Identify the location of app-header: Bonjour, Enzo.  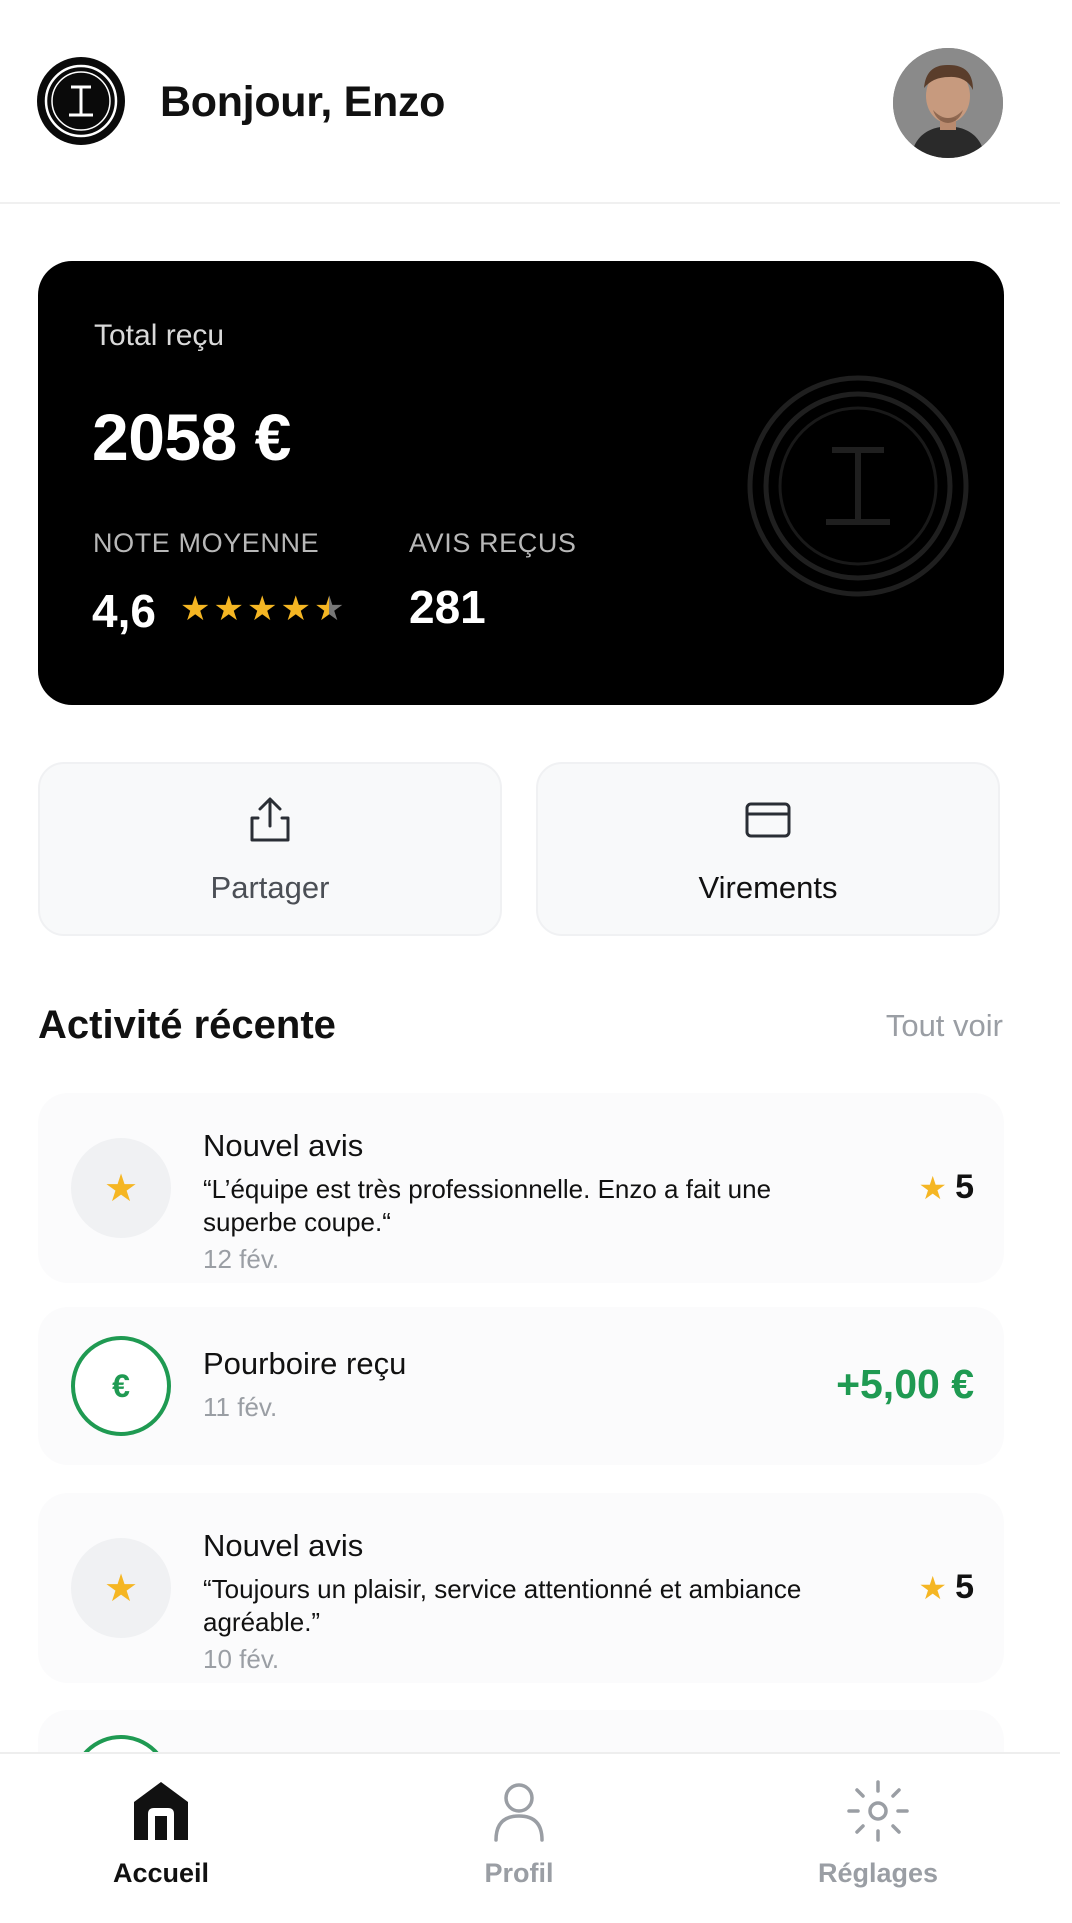
(530, 102).